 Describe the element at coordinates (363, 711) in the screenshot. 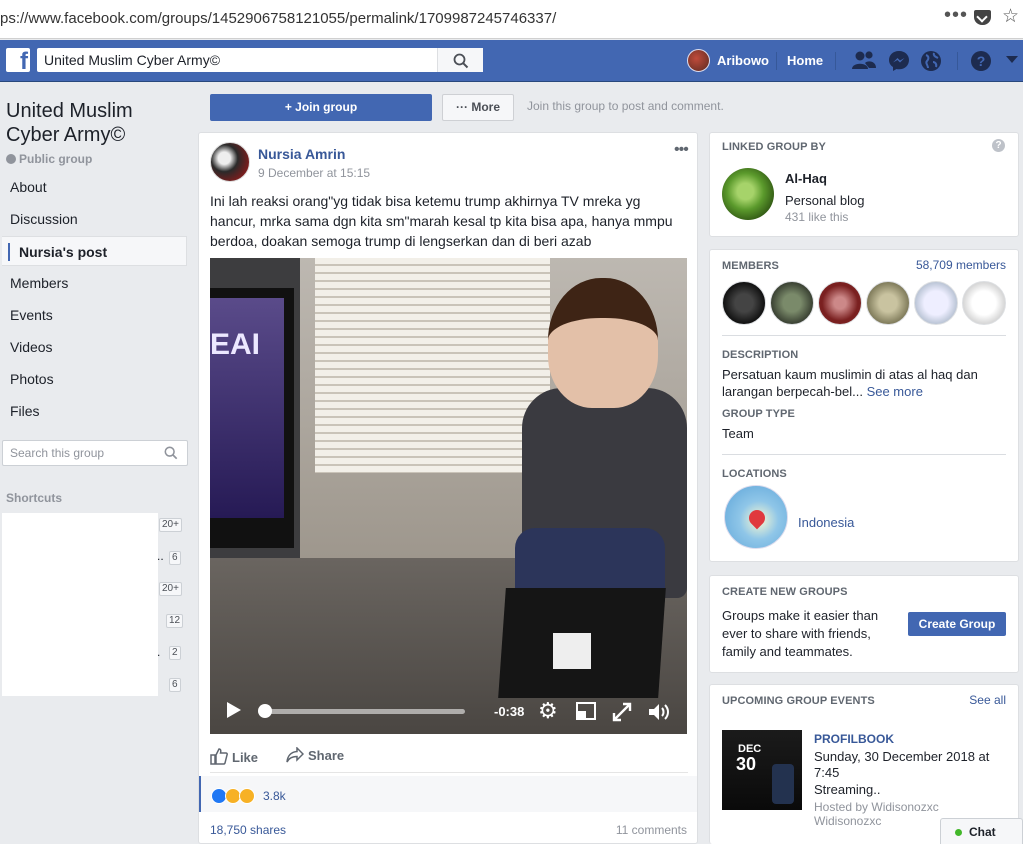

I see `video-progress-bar` at that location.